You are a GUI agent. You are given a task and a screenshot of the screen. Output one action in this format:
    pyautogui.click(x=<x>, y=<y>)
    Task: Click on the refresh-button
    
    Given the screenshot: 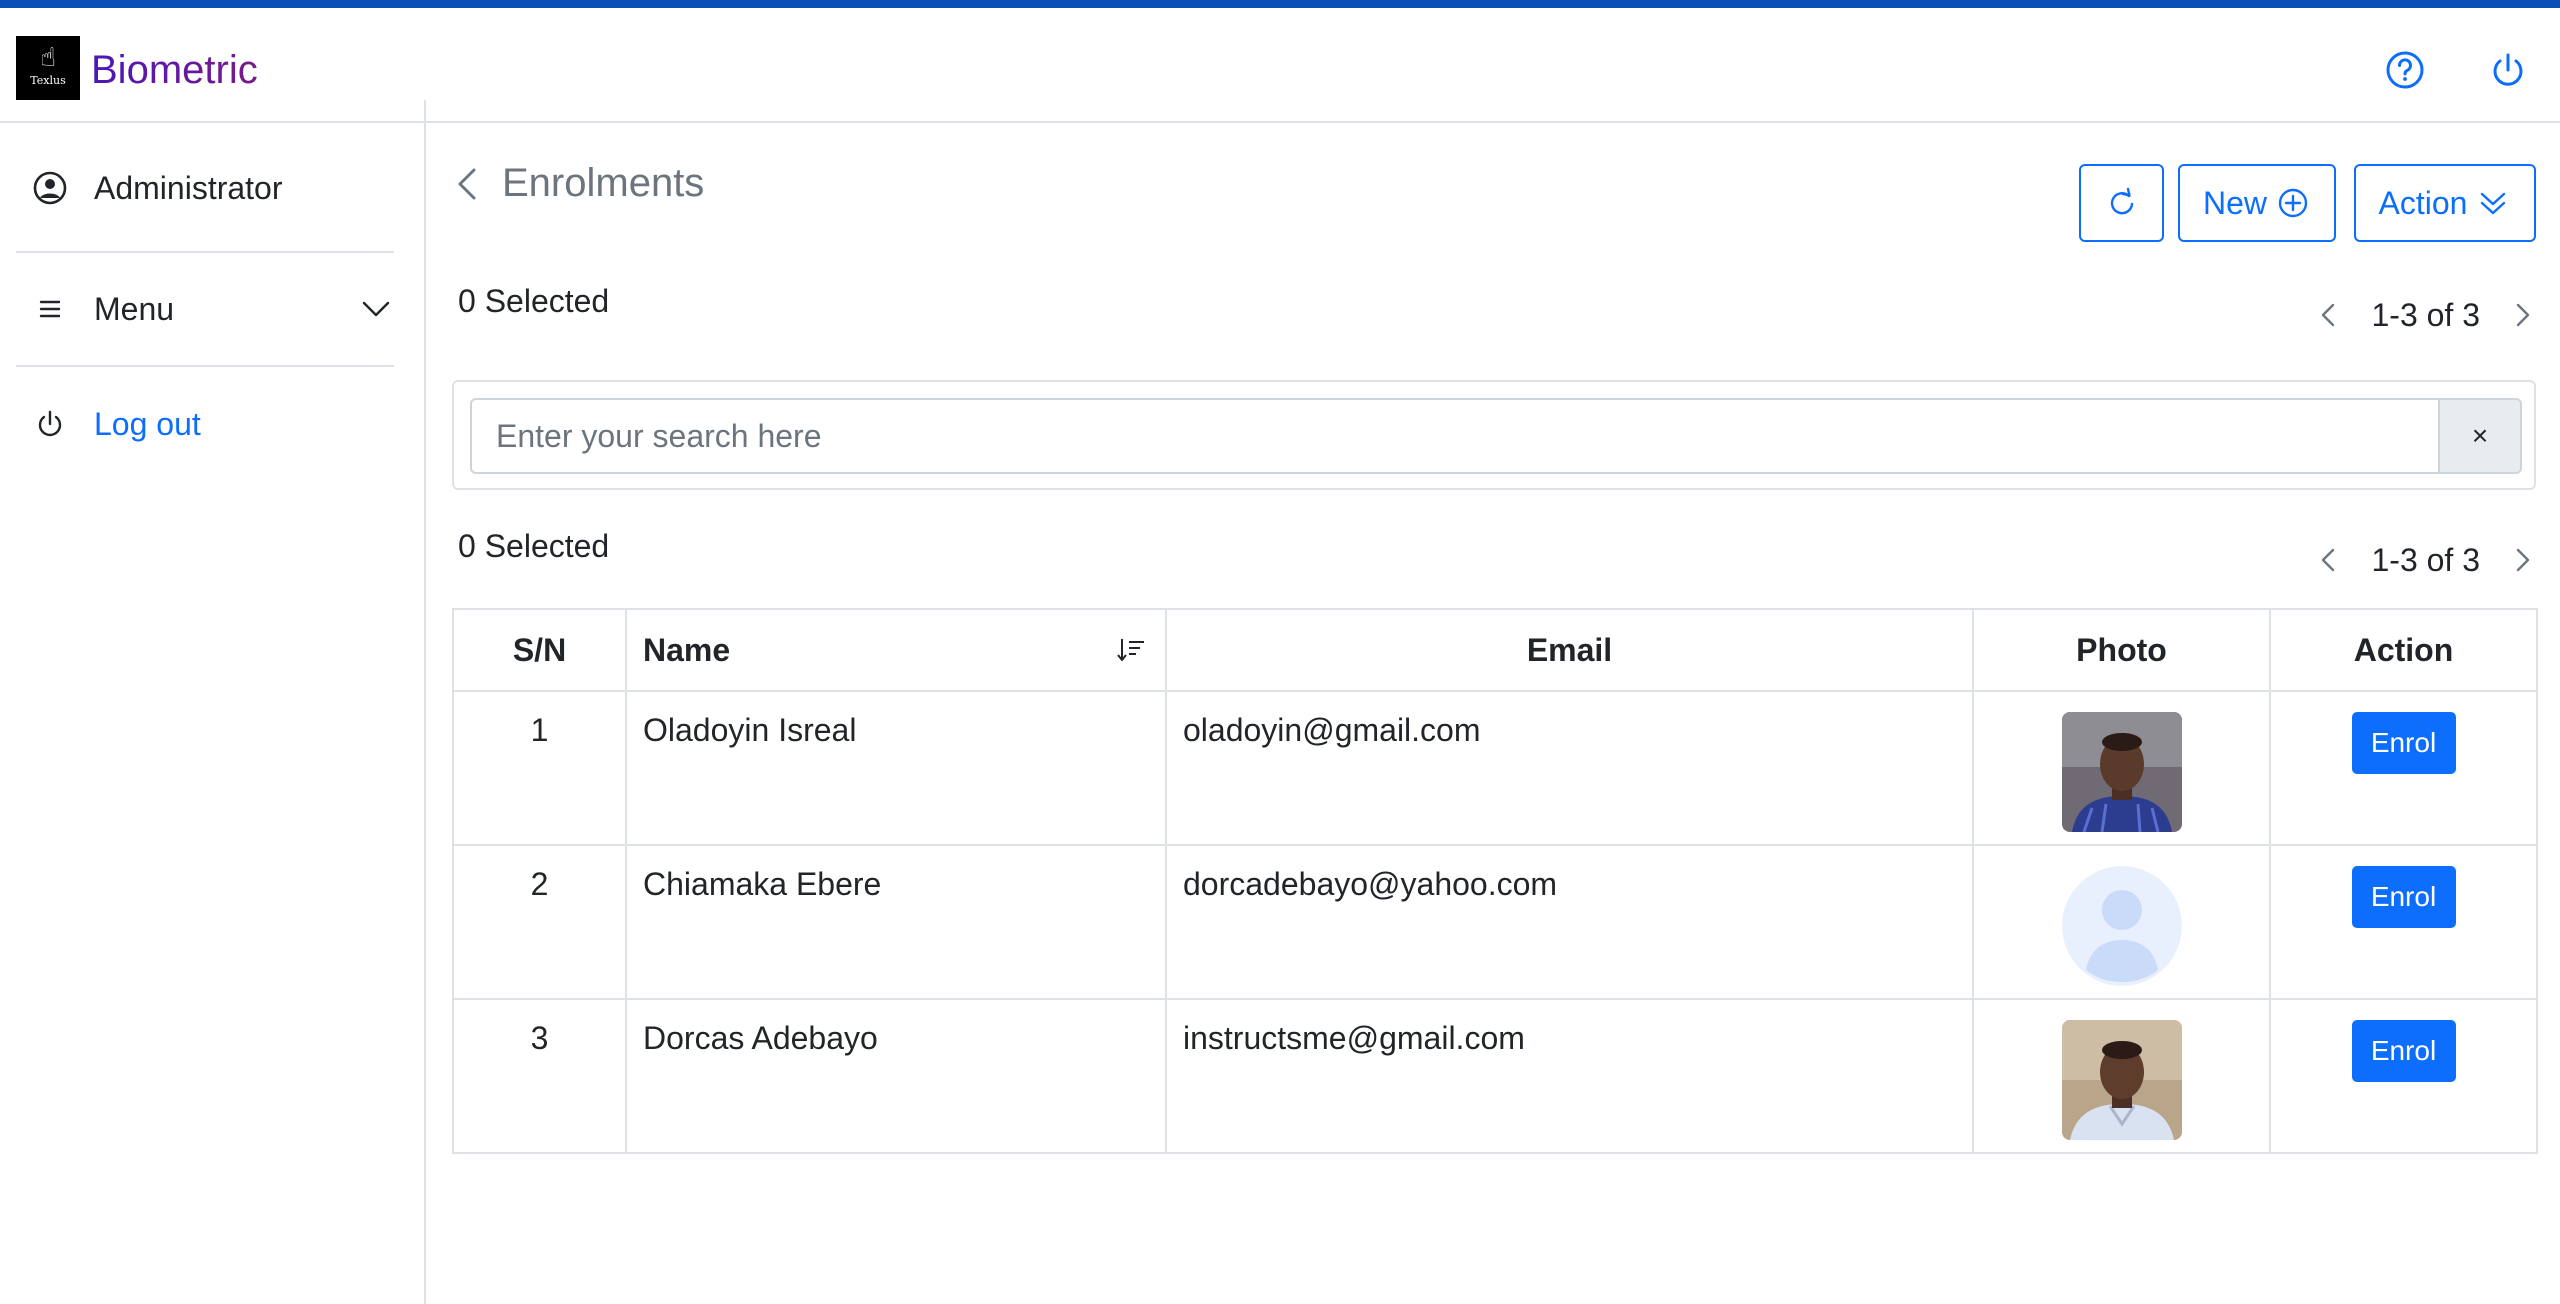 What is the action you would take?
    pyautogui.click(x=2121, y=203)
    